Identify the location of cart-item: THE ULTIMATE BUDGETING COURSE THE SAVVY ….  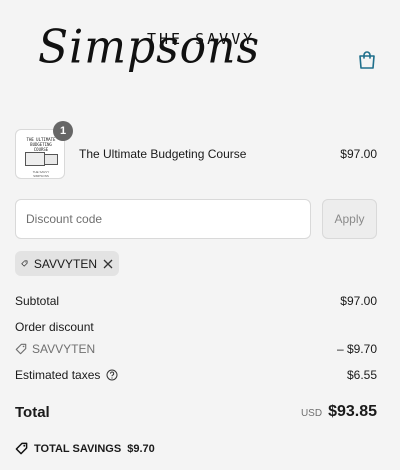
(196, 150).